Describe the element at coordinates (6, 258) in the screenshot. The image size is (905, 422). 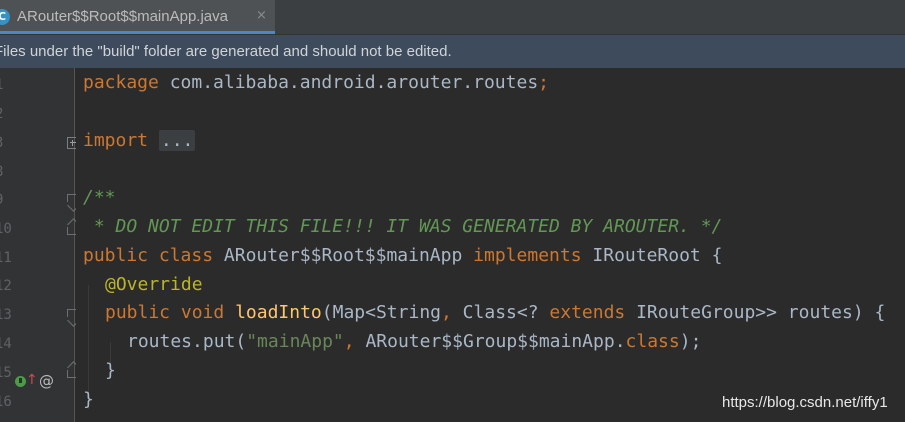
I see `line-number: 11` at that location.